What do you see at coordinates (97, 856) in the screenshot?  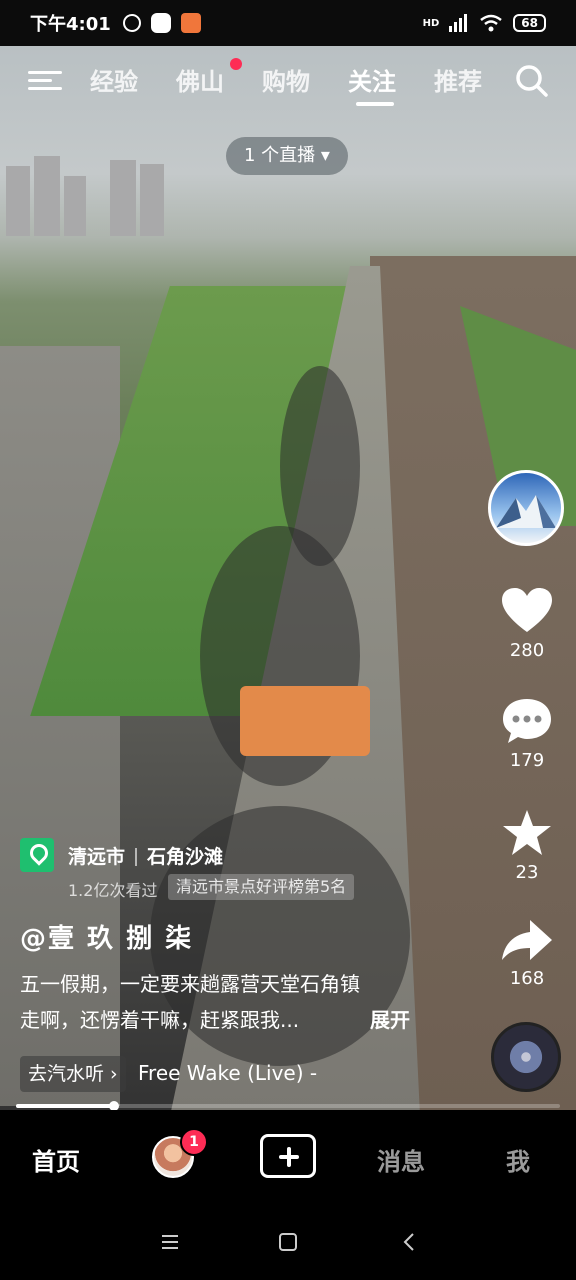 I see `location-city: 清远市` at bounding box center [97, 856].